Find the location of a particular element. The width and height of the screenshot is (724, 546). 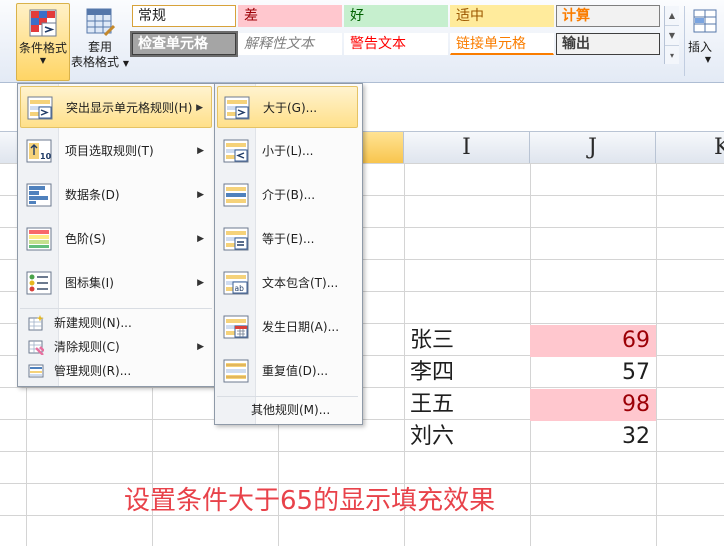

text-contains-icon: ab is located at coordinates (236, 282).